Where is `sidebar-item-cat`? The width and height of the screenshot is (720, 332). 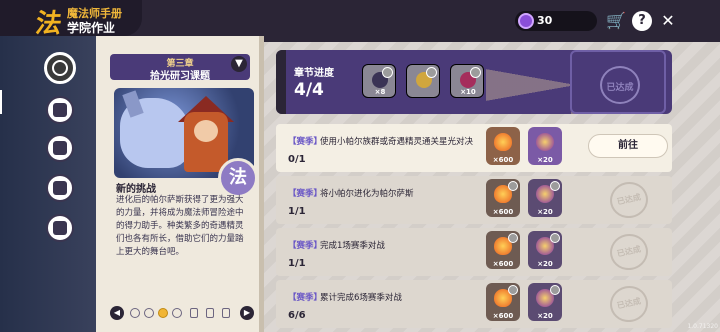
sidebar-item-cat is located at coordinates (60, 228).